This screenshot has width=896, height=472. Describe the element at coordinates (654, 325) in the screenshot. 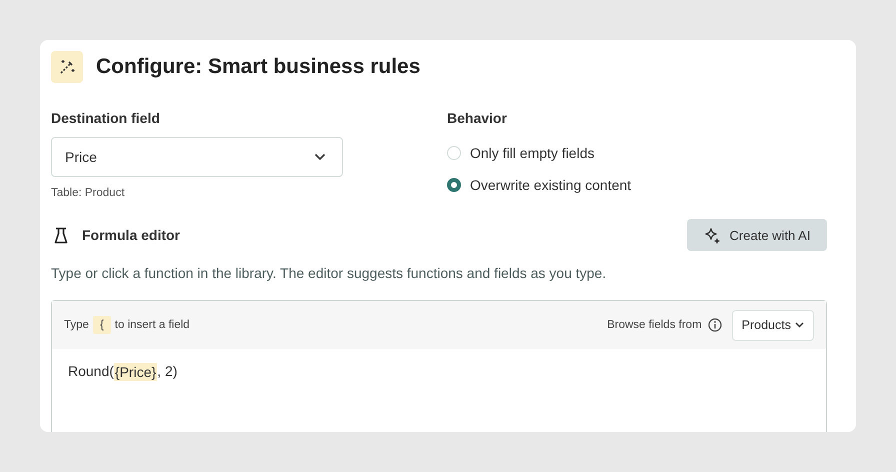

I see `browse-label: Browse fields from` at that location.